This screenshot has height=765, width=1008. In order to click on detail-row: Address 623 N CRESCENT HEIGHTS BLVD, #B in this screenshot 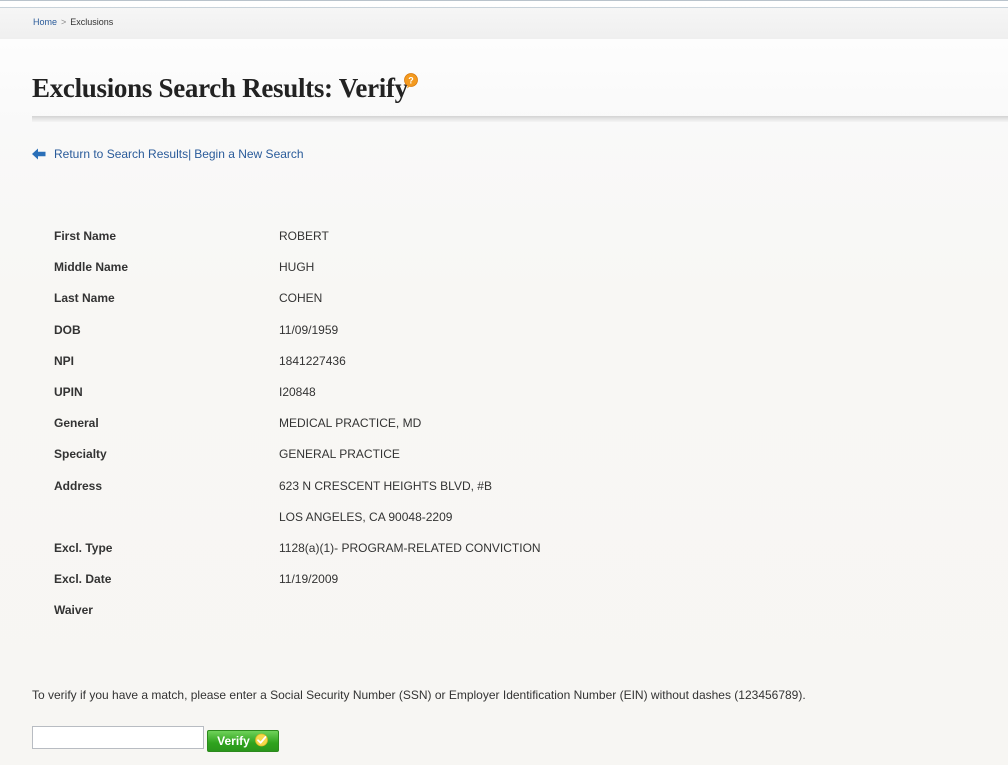, I will do `click(404, 487)`.